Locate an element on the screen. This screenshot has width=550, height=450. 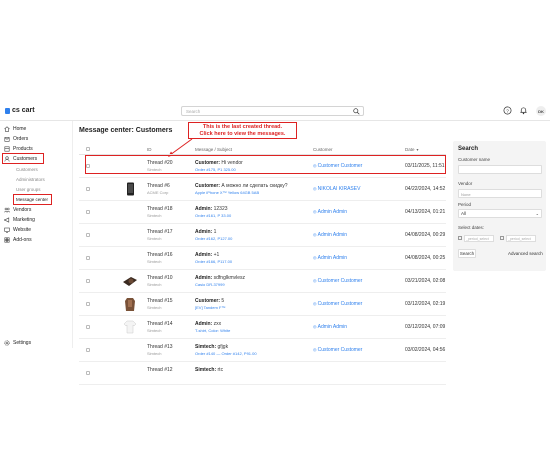
customer-name: Admin Admin is located at coordinates (332, 212).